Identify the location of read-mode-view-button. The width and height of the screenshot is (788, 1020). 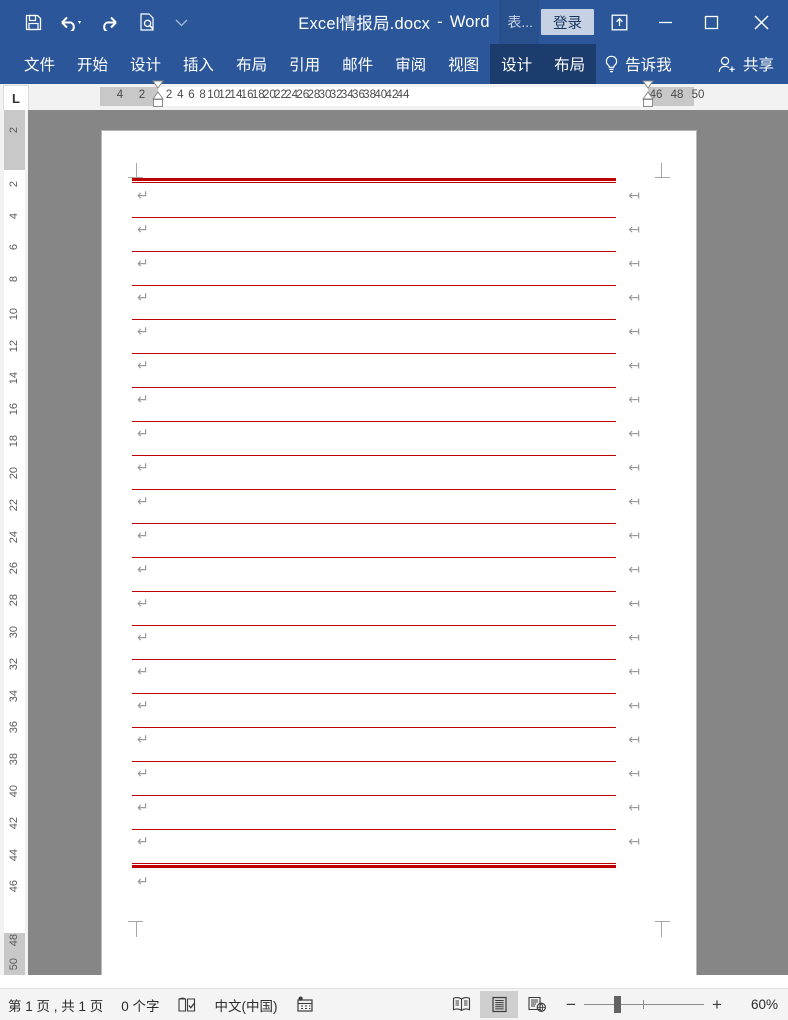
(461, 1004).